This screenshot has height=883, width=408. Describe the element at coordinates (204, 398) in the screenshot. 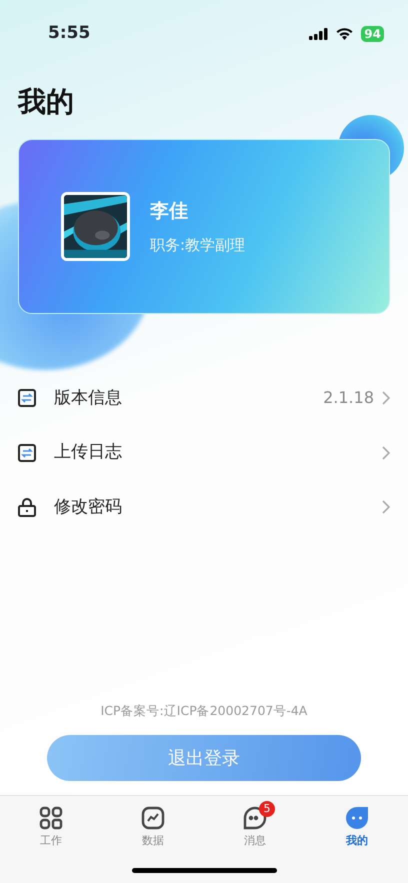

I see `menu-item: 版本信息 2.1.18` at that location.